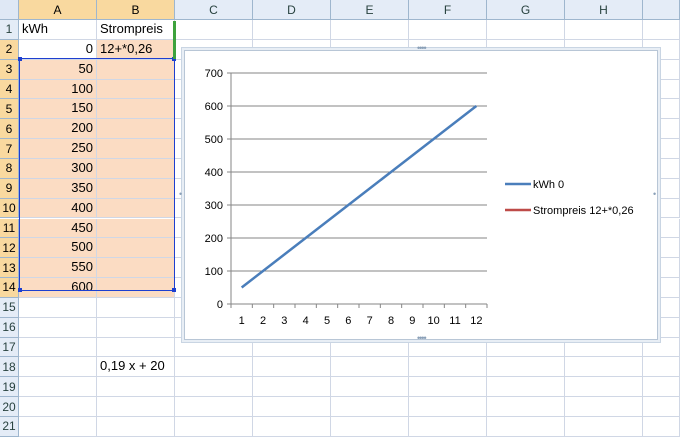 This screenshot has width=680, height=437. I want to click on column-header-g: G, so click(526, 10).